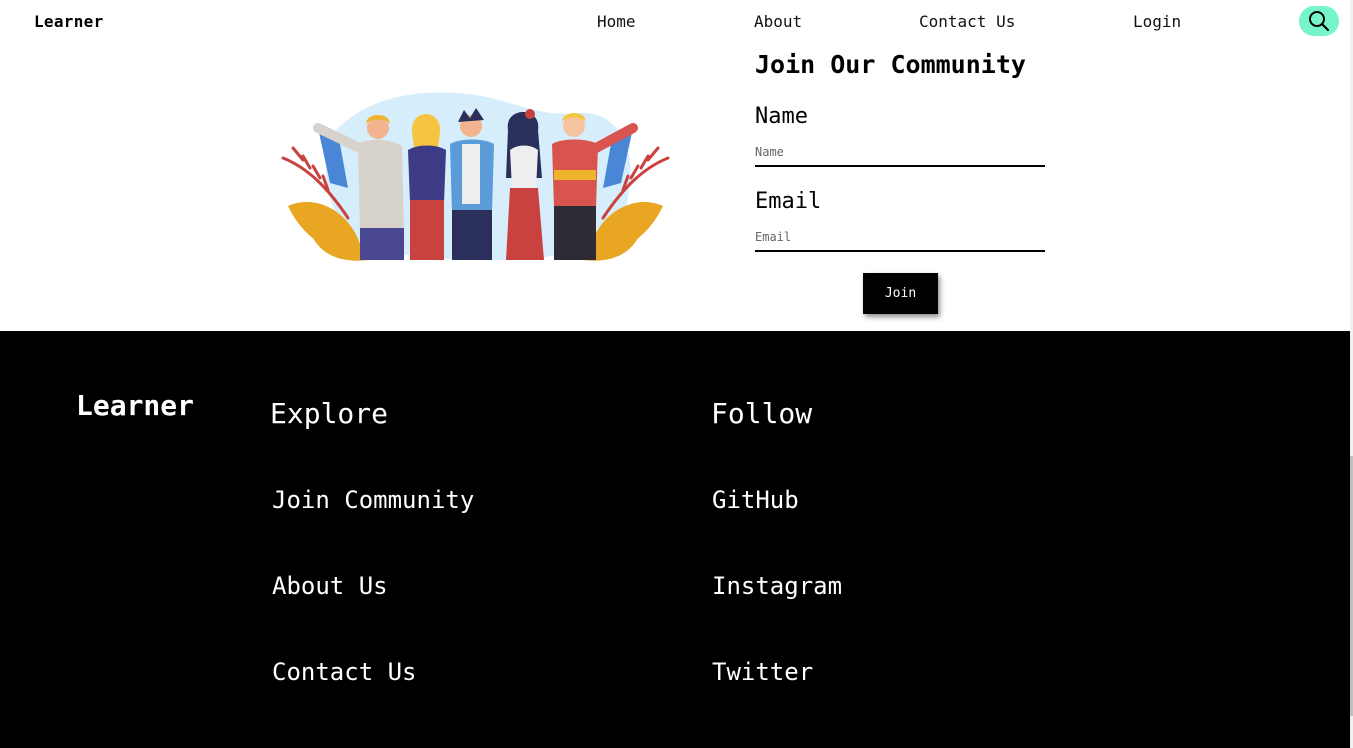 The image size is (1353, 748). What do you see at coordinates (967, 21) in the screenshot?
I see `nav-contact-us: Contact Us` at bounding box center [967, 21].